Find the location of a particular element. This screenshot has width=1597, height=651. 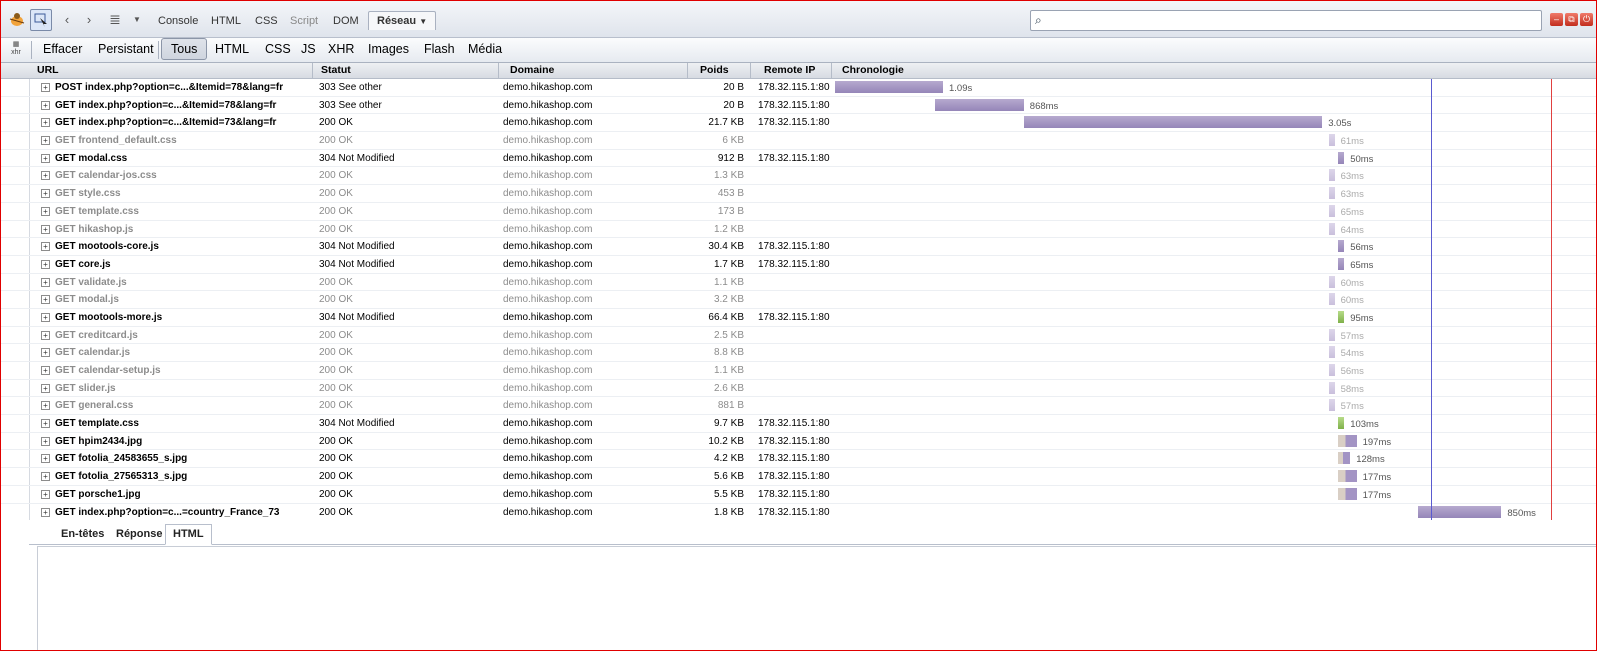

column-domain: Domaine is located at coordinates (532, 70).